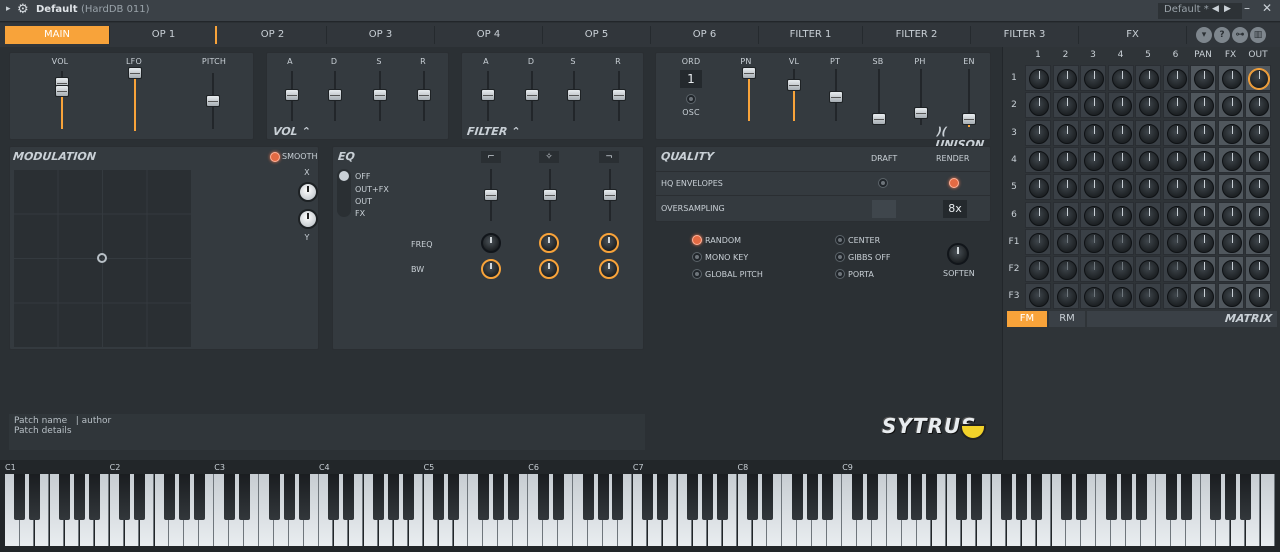 Image resolution: width=1280 pixels, height=552 pixels. Describe the element at coordinates (381, 35) in the screenshot. I see `tab-op3: OP 3` at that location.